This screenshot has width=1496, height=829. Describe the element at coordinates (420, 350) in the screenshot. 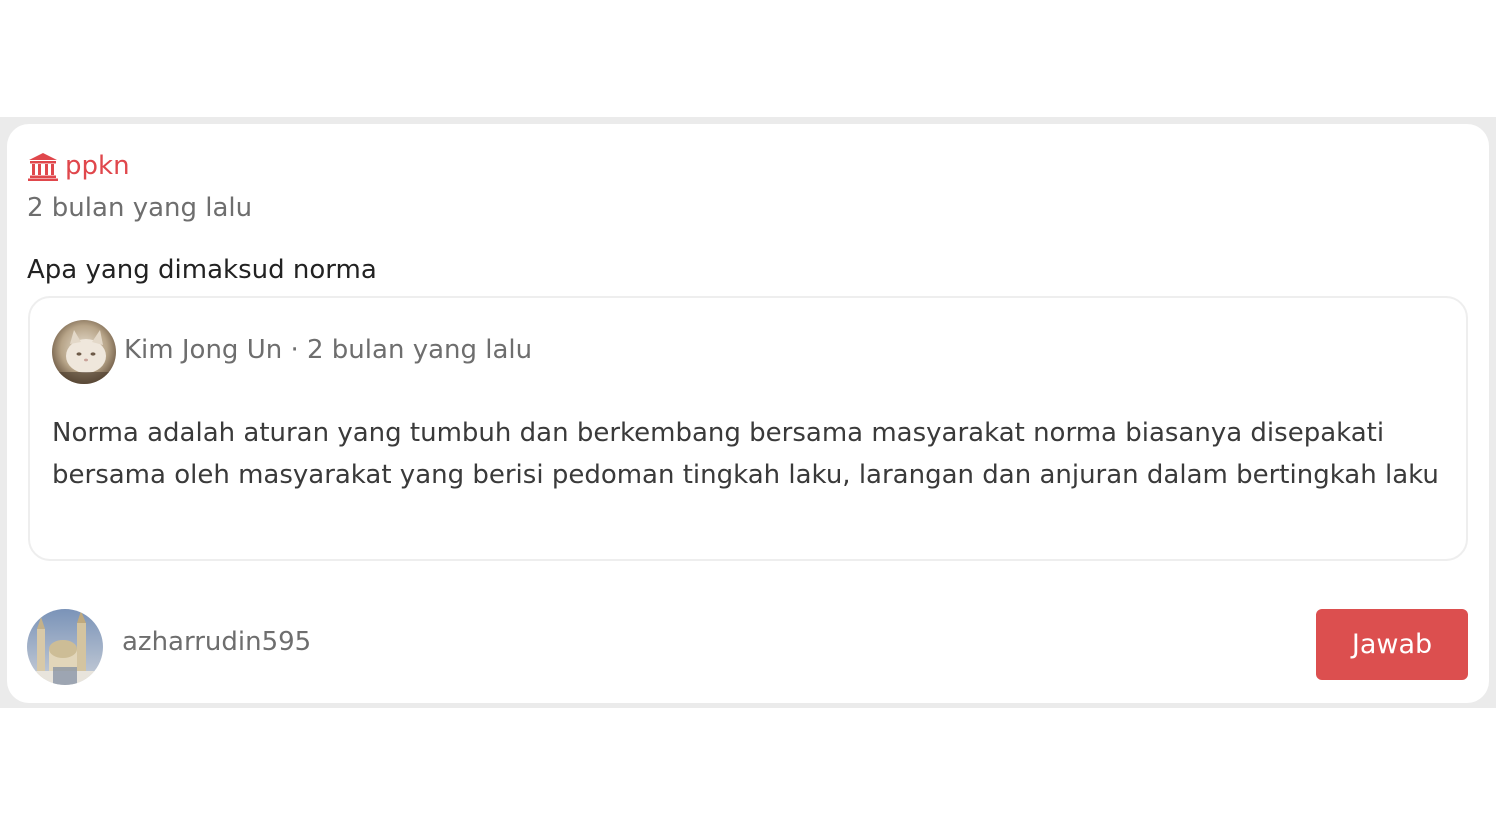

I see `answer-timestamp: 2 bulan yang lalu` at that location.